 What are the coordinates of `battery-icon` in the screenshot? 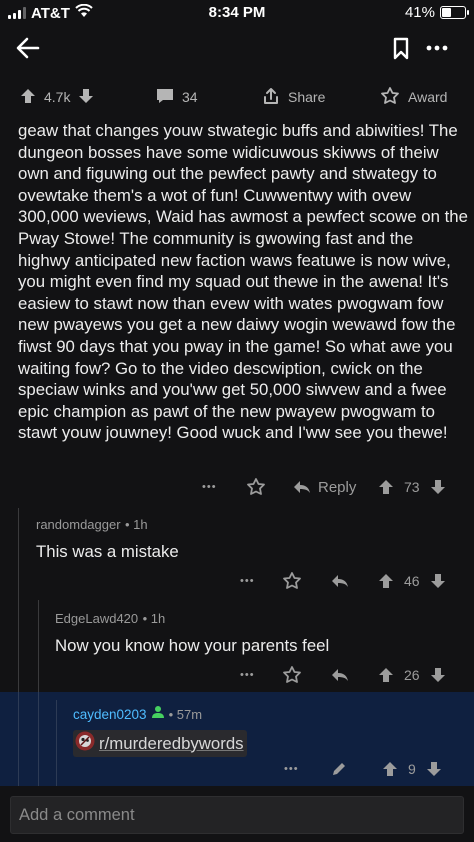 It's located at (454, 12).